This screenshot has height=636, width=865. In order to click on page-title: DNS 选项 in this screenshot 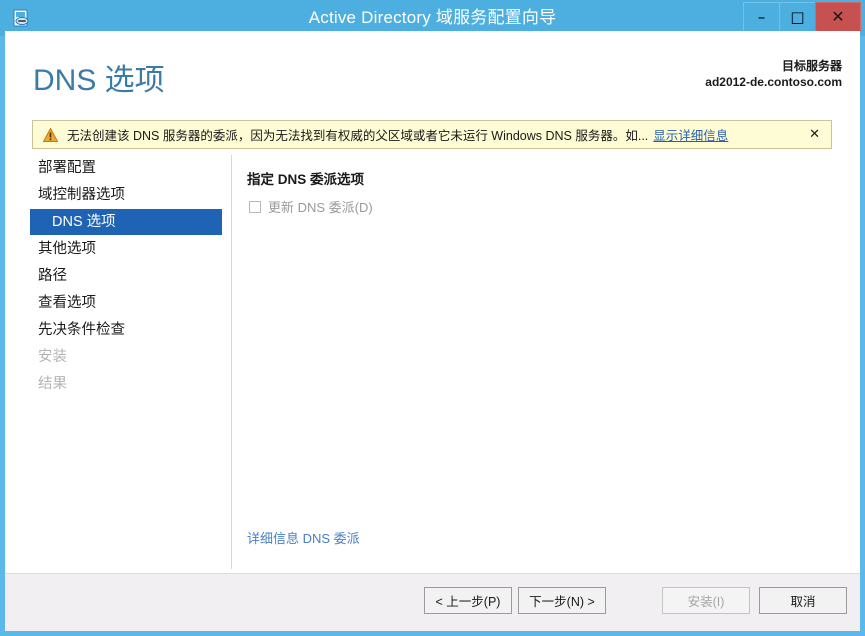, I will do `click(99, 80)`.